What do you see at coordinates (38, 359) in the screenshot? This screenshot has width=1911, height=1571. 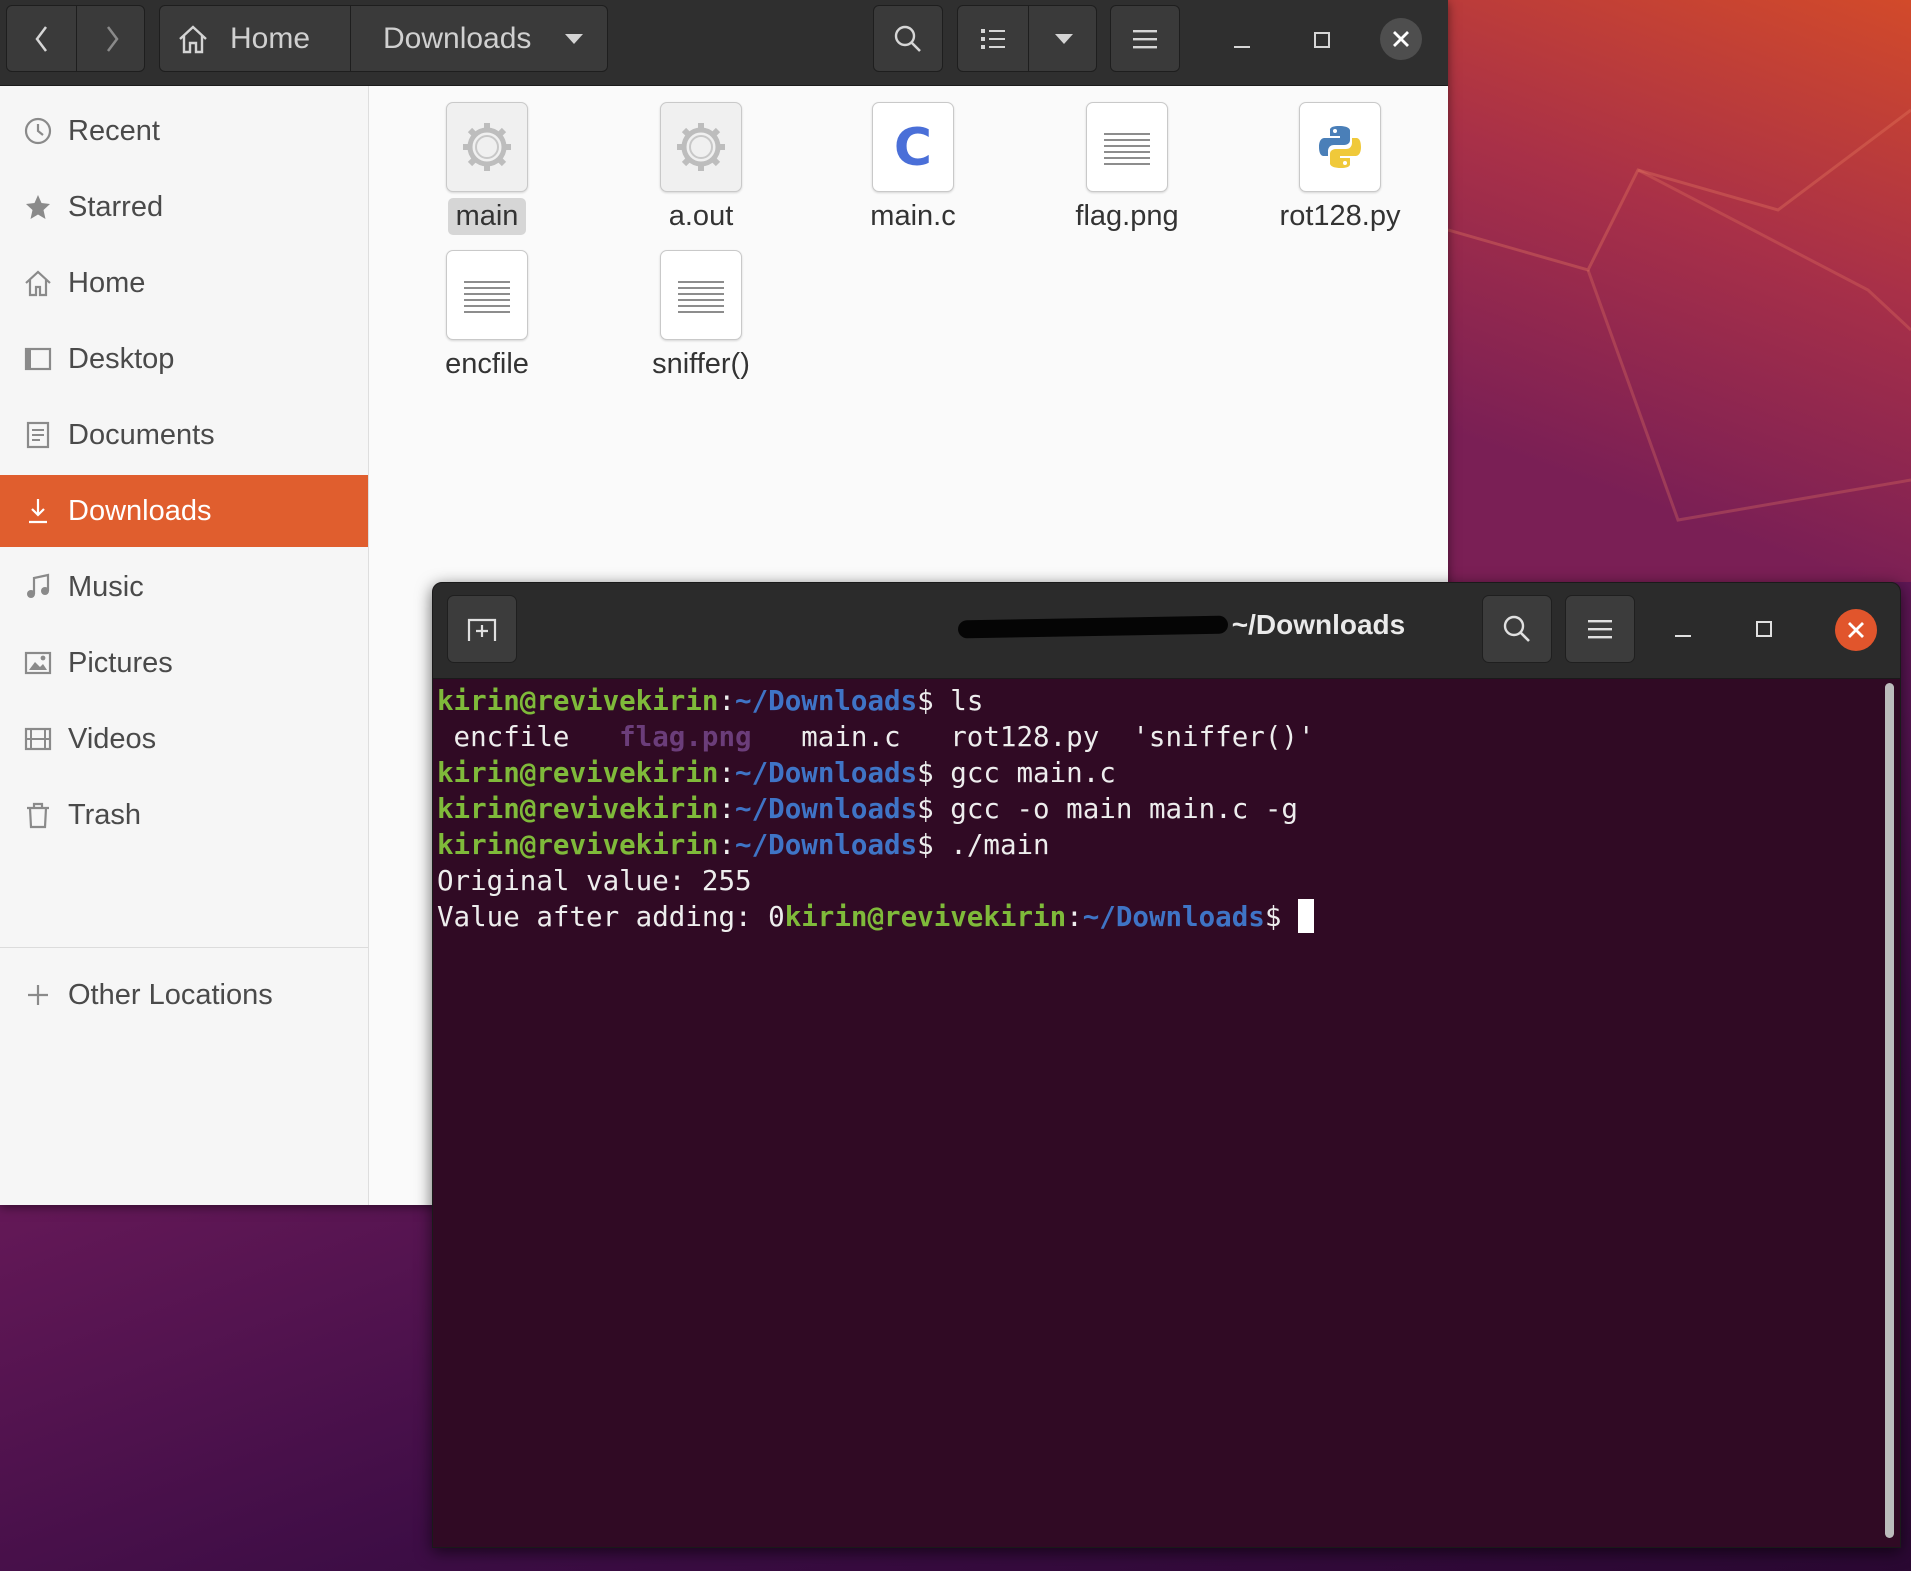 I see `desktop-icon` at bounding box center [38, 359].